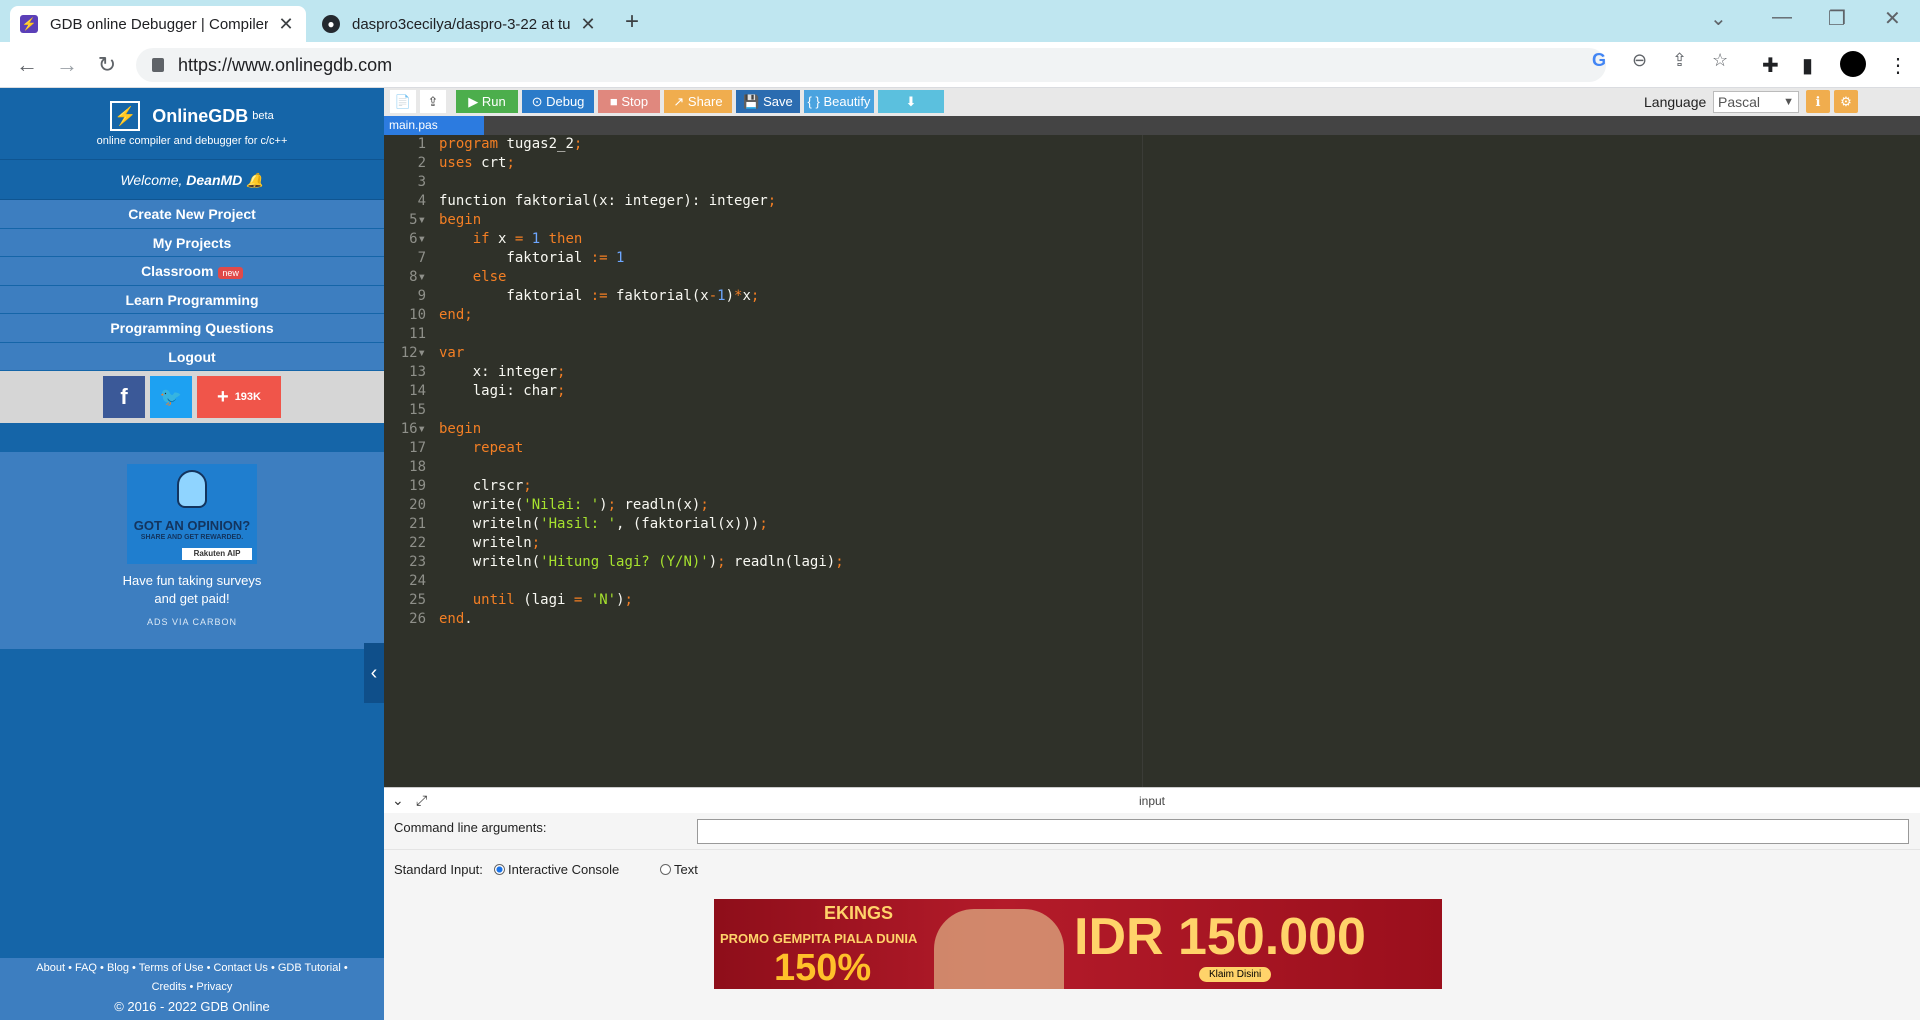  Describe the element at coordinates (556, 869) in the screenshot. I see `interactive-console-option: Interactive Console` at that location.